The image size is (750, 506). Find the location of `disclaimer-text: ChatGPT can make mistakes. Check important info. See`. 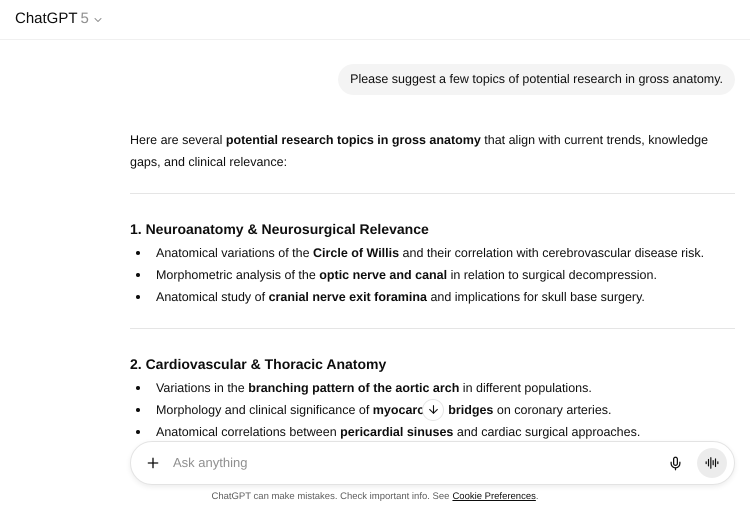

disclaimer-text: ChatGPT can make mistakes. Check important info. See is located at coordinates (330, 497).